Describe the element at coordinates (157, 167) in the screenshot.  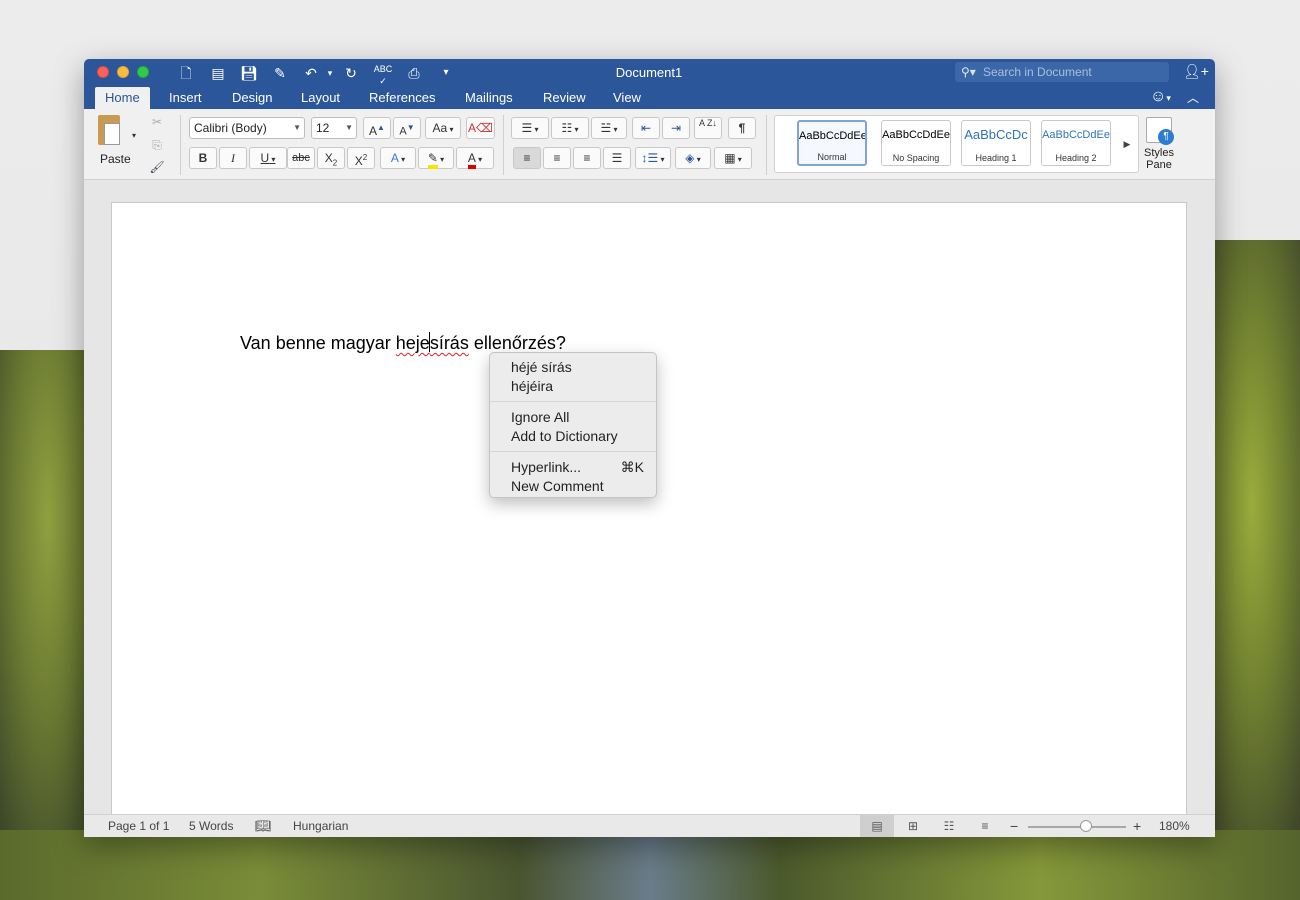
I see `format-painter-icon: 🖌︎` at that location.